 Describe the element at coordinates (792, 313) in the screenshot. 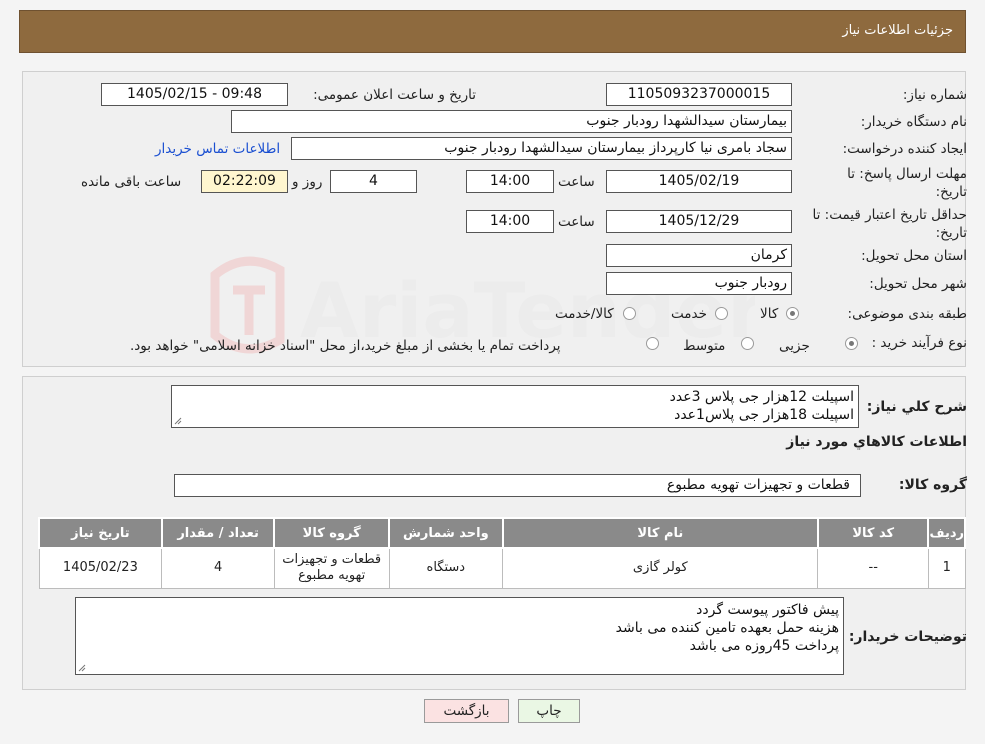

I see `category-radio-goods` at that location.